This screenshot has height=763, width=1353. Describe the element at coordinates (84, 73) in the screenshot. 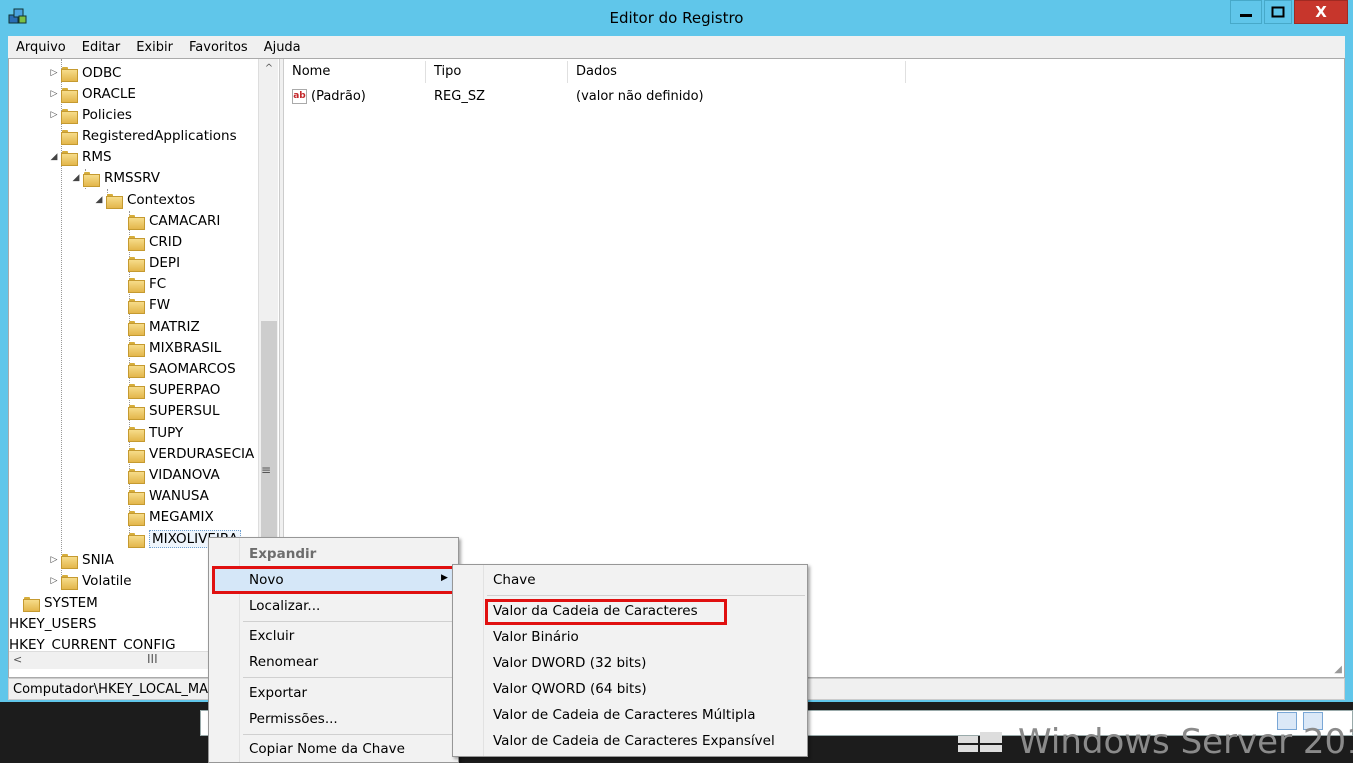

I see `tree-node-odbc: ▷ ODBC` at that location.